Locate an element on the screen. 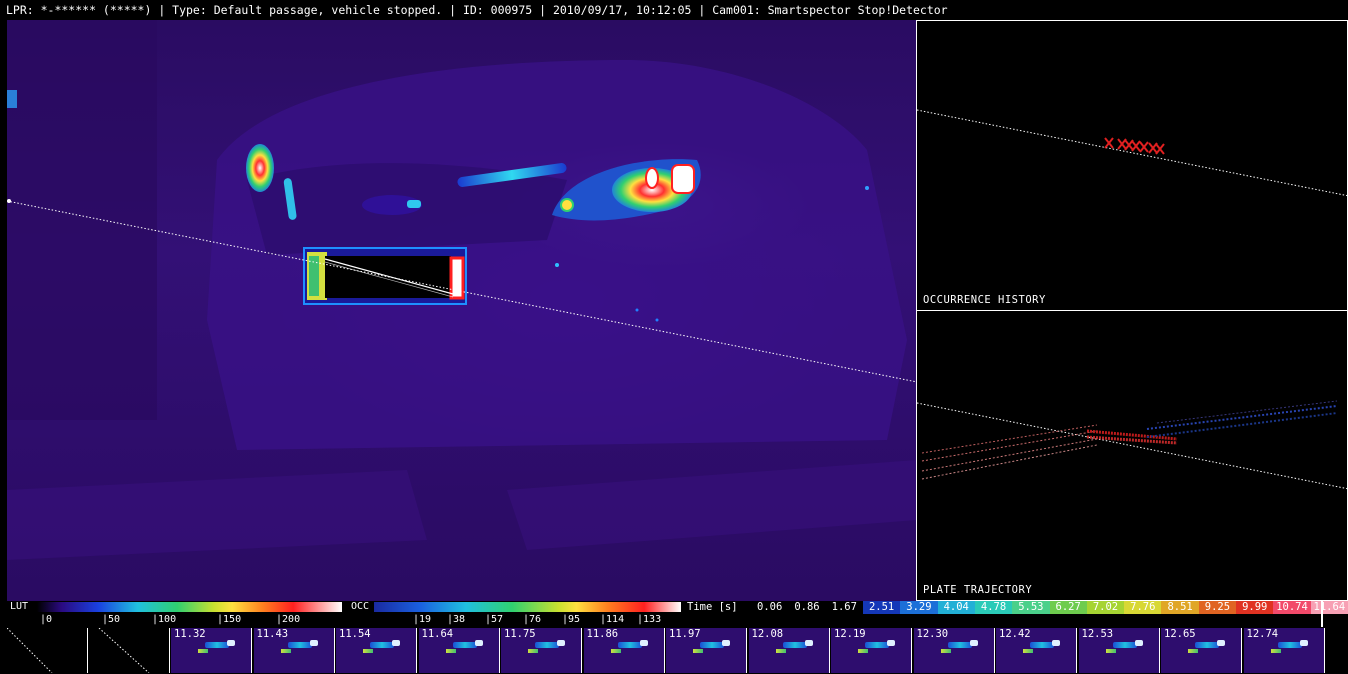  frame-timestamp: 12.53 is located at coordinates (1097, 634).